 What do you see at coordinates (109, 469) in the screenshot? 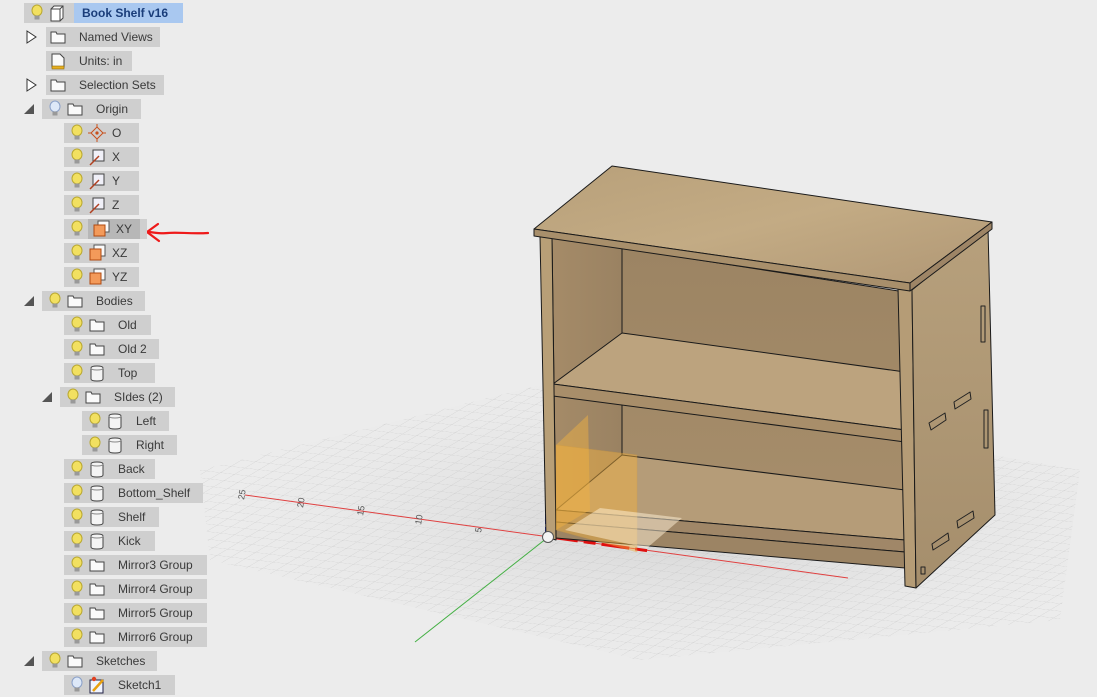
I see `tree-item-back: Back` at bounding box center [109, 469].